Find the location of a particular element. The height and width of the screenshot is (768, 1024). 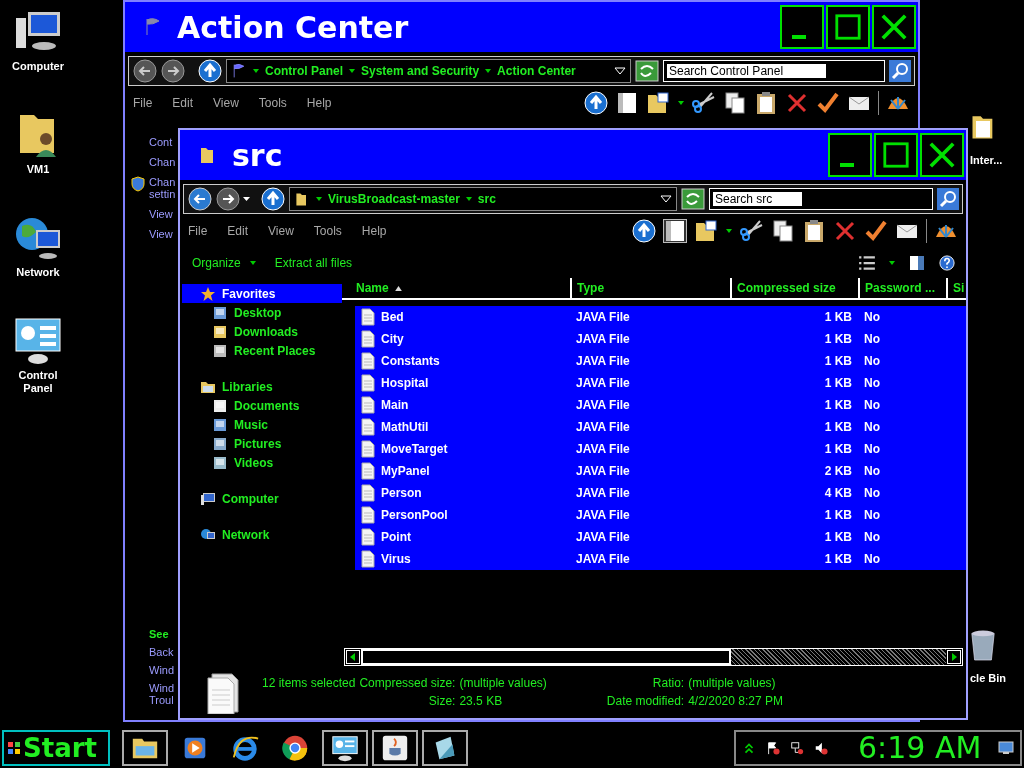

link: View is located at coordinates (163, 234).